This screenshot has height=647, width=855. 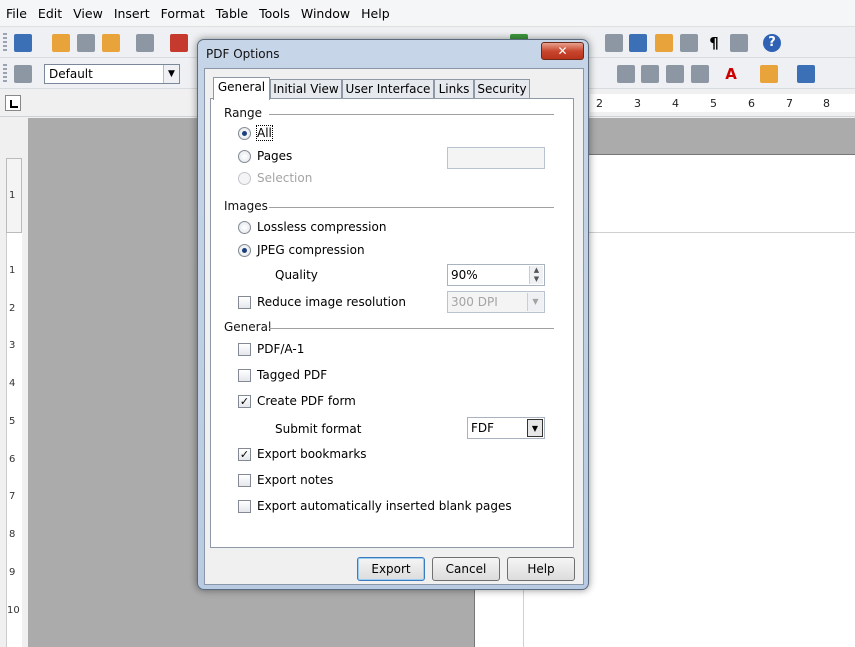 I want to click on spin-buttons: ▲ ▼, so click(x=536, y=275).